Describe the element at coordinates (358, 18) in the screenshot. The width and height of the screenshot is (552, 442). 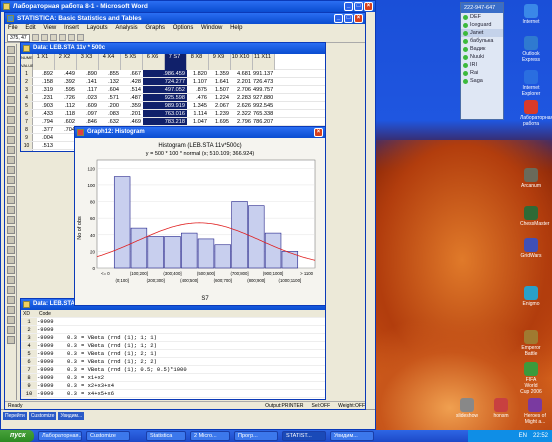
I see `close-icon: ×` at that location.